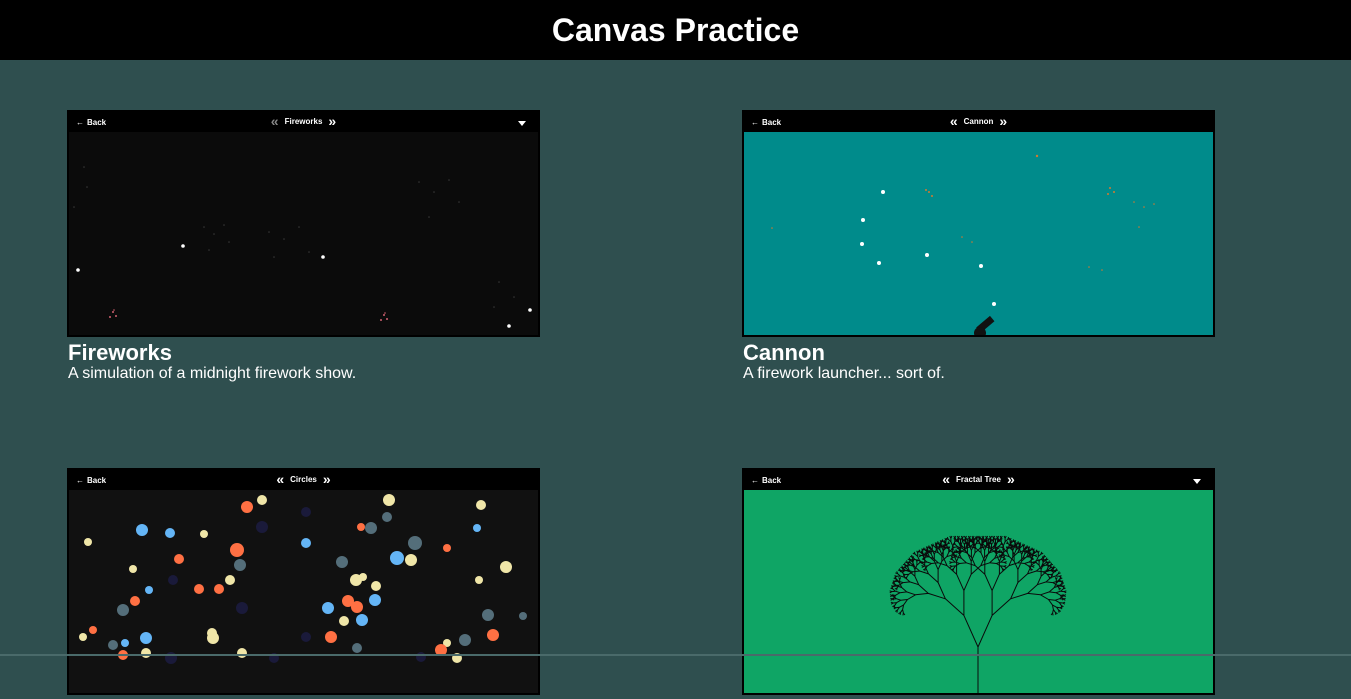  Describe the element at coordinates (984, 325) in the screenshot. I see `cannon-icon` at that location.